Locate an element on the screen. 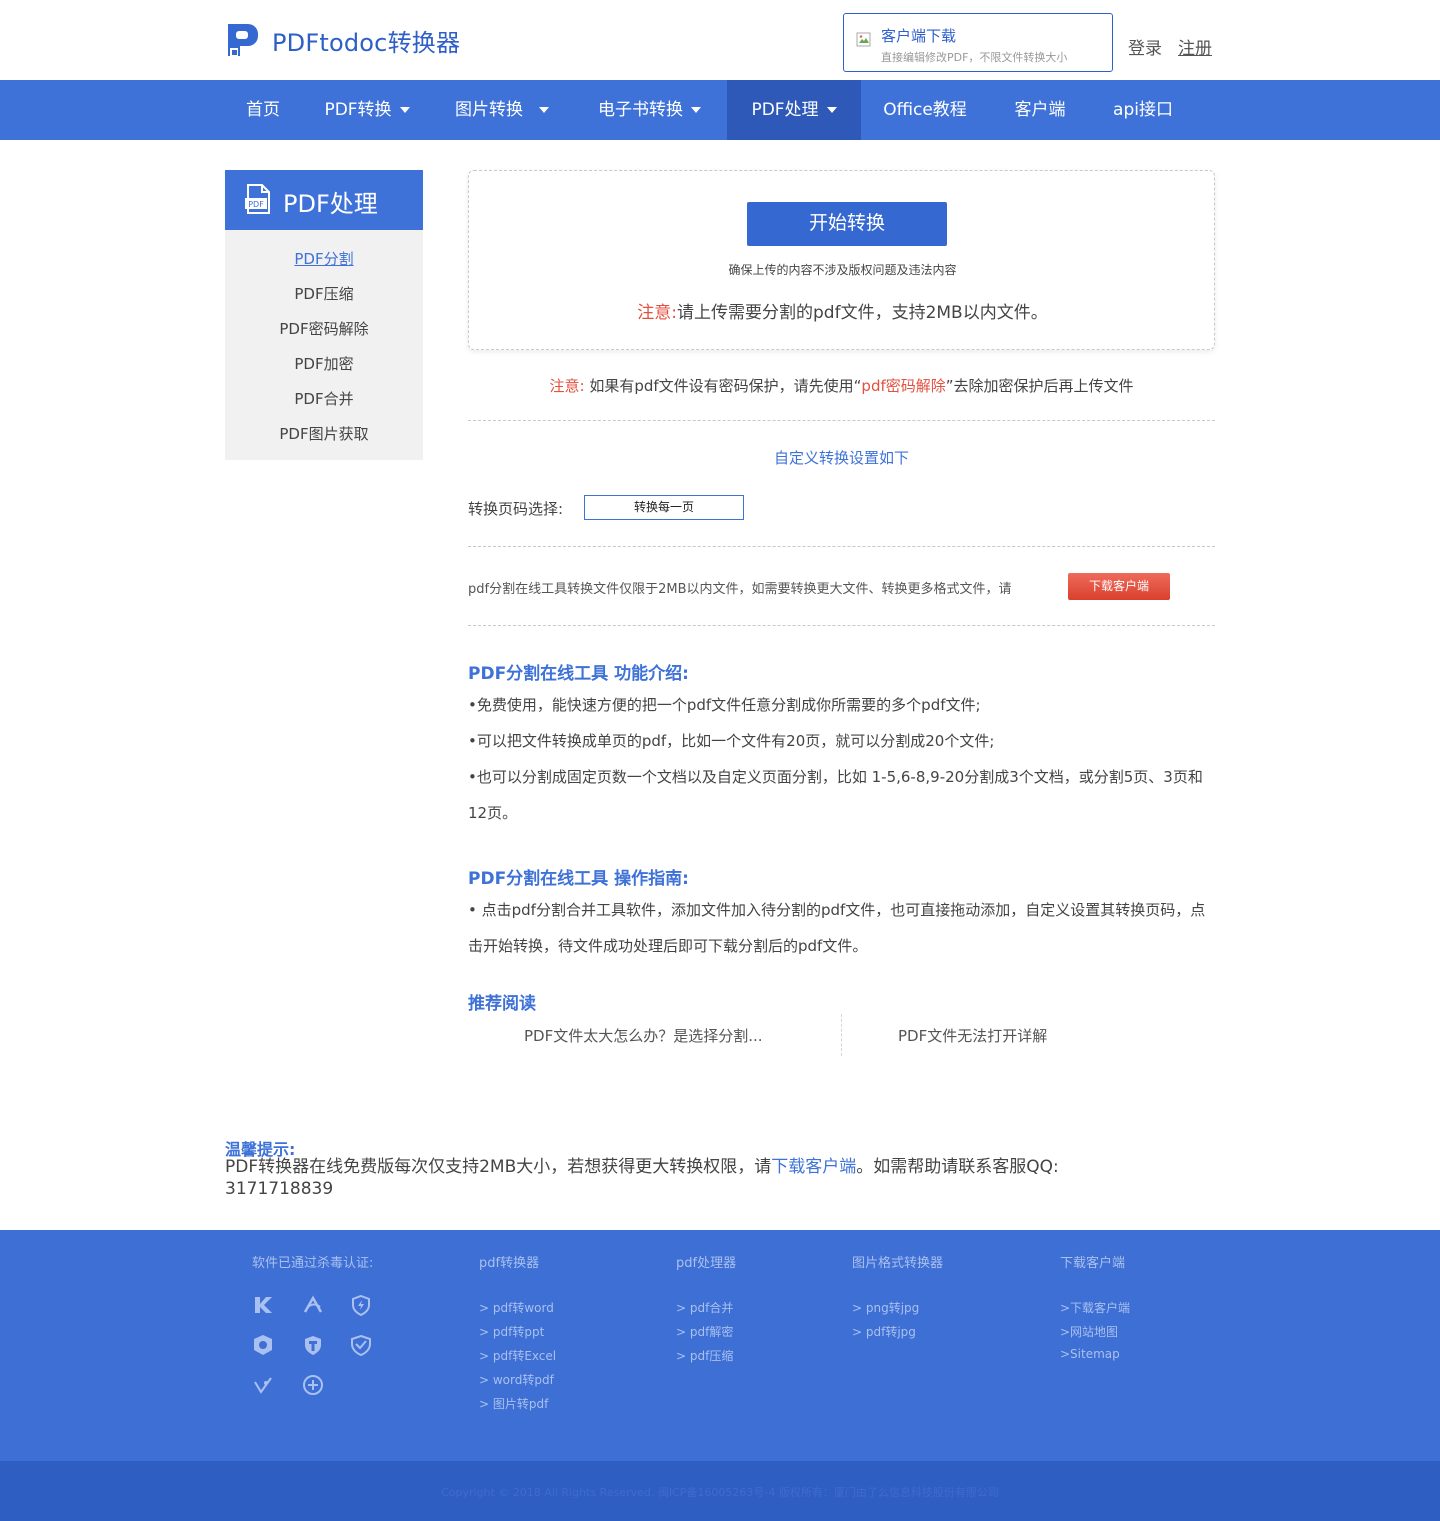 The image size is (1440, 1521). feature-intro-line: •免费使用，能快速方便的把一个pdf文件任意分割成你所需要的多个pdf文件; is located at coordinates (724, 705).